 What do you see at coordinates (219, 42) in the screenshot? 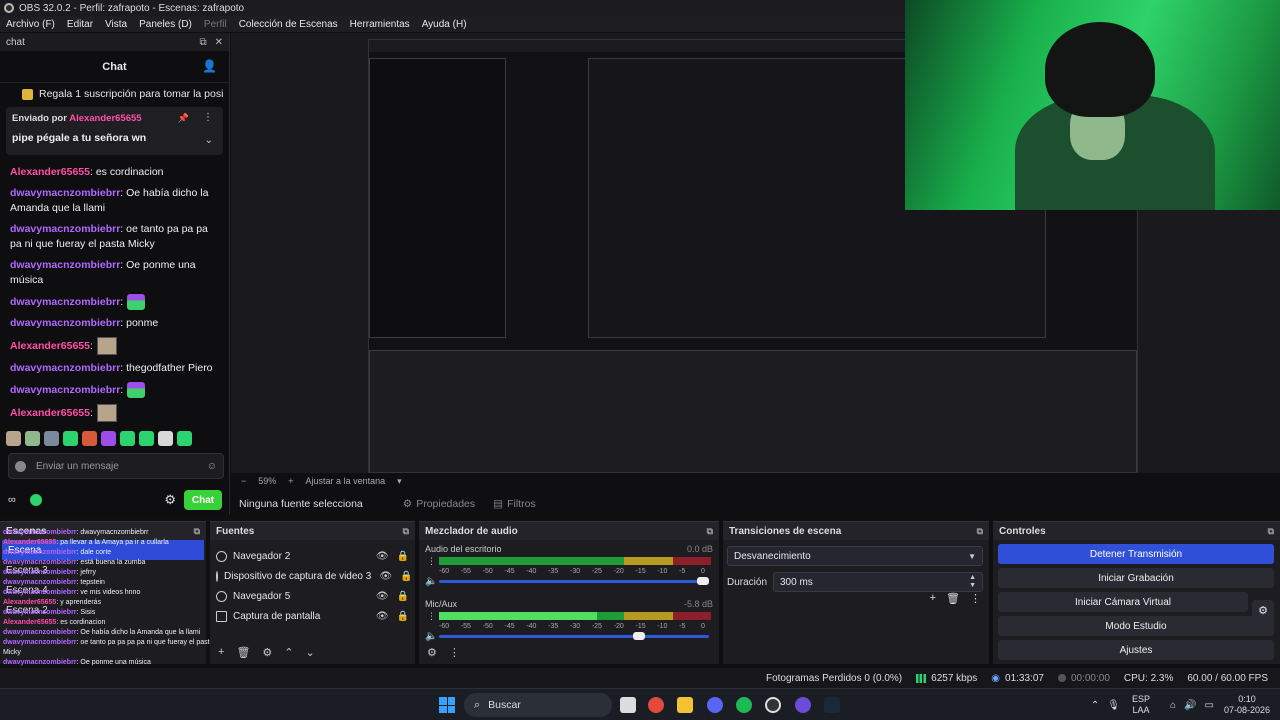
I see `close-icon: ✕` at bounding box center [219, 42].